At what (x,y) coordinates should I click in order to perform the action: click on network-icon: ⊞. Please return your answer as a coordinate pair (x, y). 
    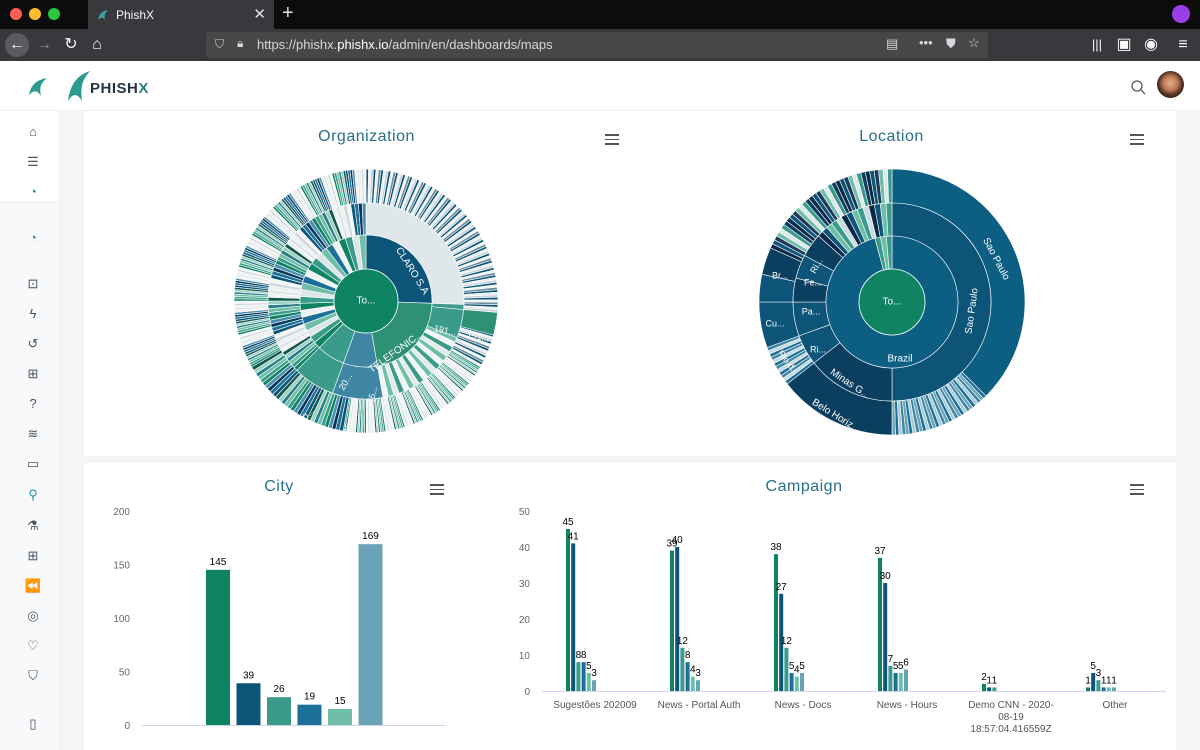
    Looking at the image, I should click on (33, 556).